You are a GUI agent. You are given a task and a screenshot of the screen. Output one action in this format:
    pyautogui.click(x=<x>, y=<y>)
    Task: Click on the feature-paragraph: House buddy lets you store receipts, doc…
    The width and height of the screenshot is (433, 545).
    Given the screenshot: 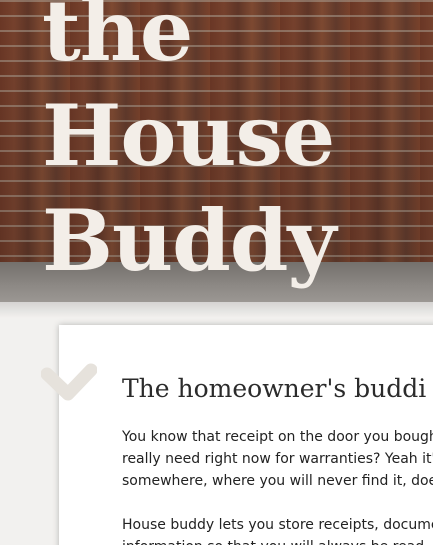 What is the action you would take?
    pyautogui.click(x=277, y=529)
    